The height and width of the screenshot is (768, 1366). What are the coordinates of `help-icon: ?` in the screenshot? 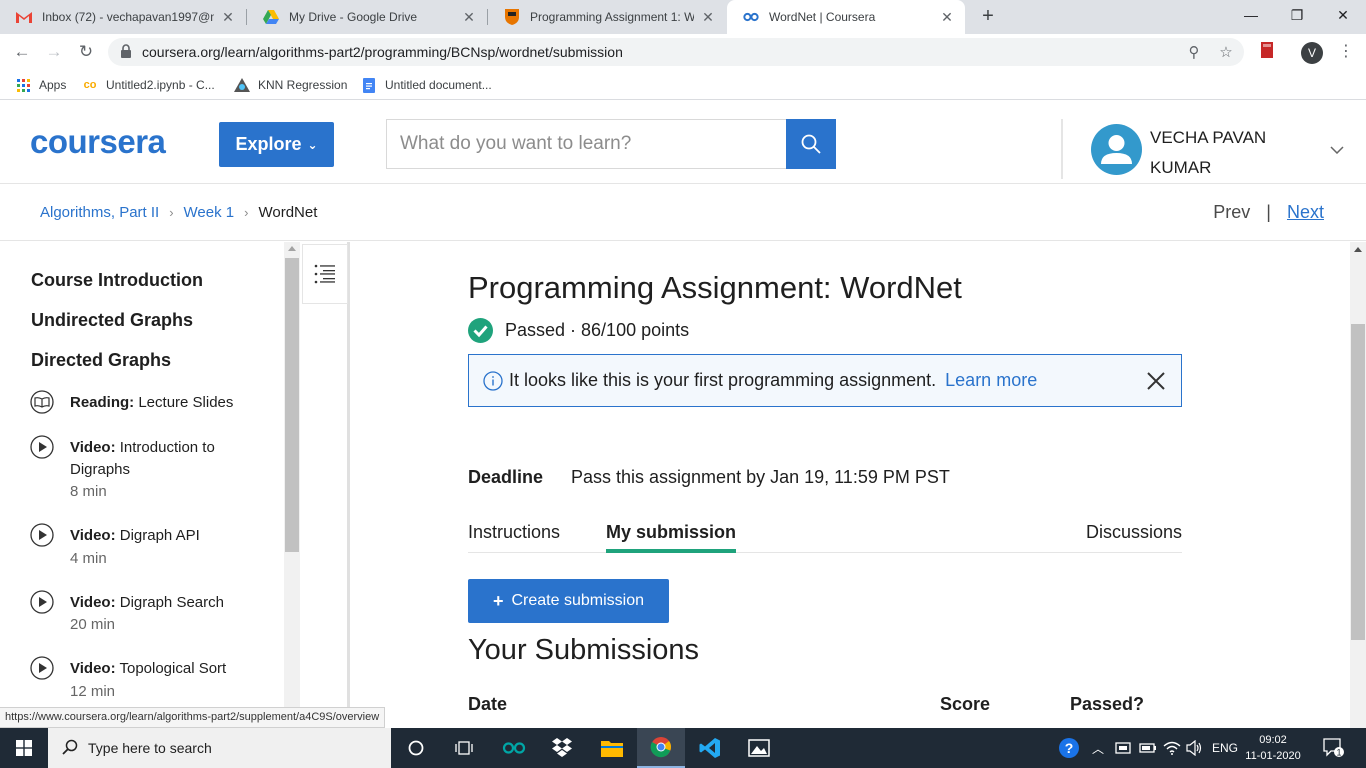 It's located at (1069, 748).